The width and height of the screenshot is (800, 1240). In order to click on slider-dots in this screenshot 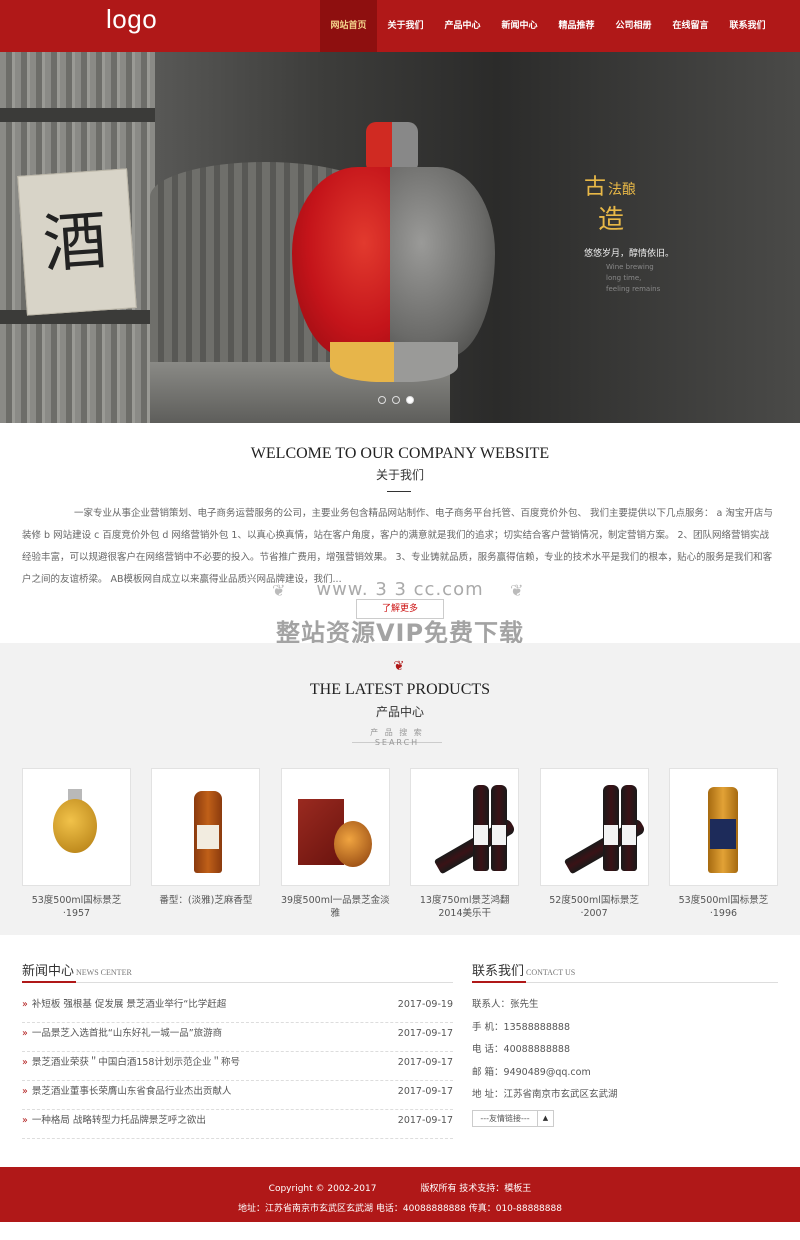, I will do `click(396, 400)`.